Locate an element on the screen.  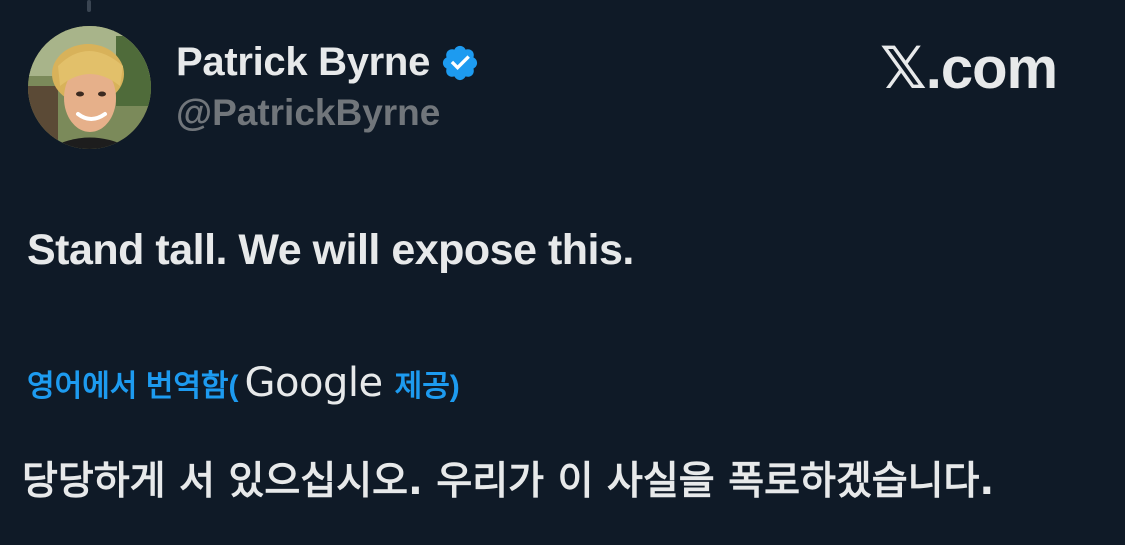
x-logo-icon: 𝕏 is located at coordinates (903, 68).